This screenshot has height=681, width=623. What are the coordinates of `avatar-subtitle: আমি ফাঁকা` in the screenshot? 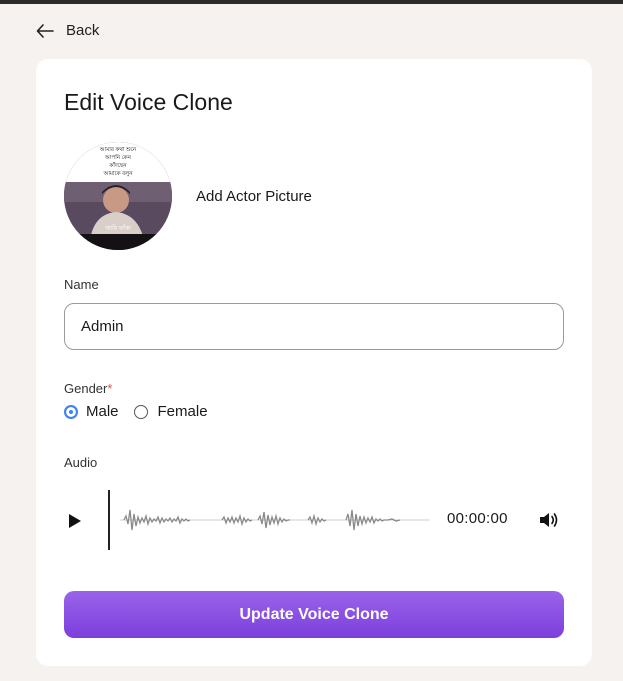 It's located at (117, 228).